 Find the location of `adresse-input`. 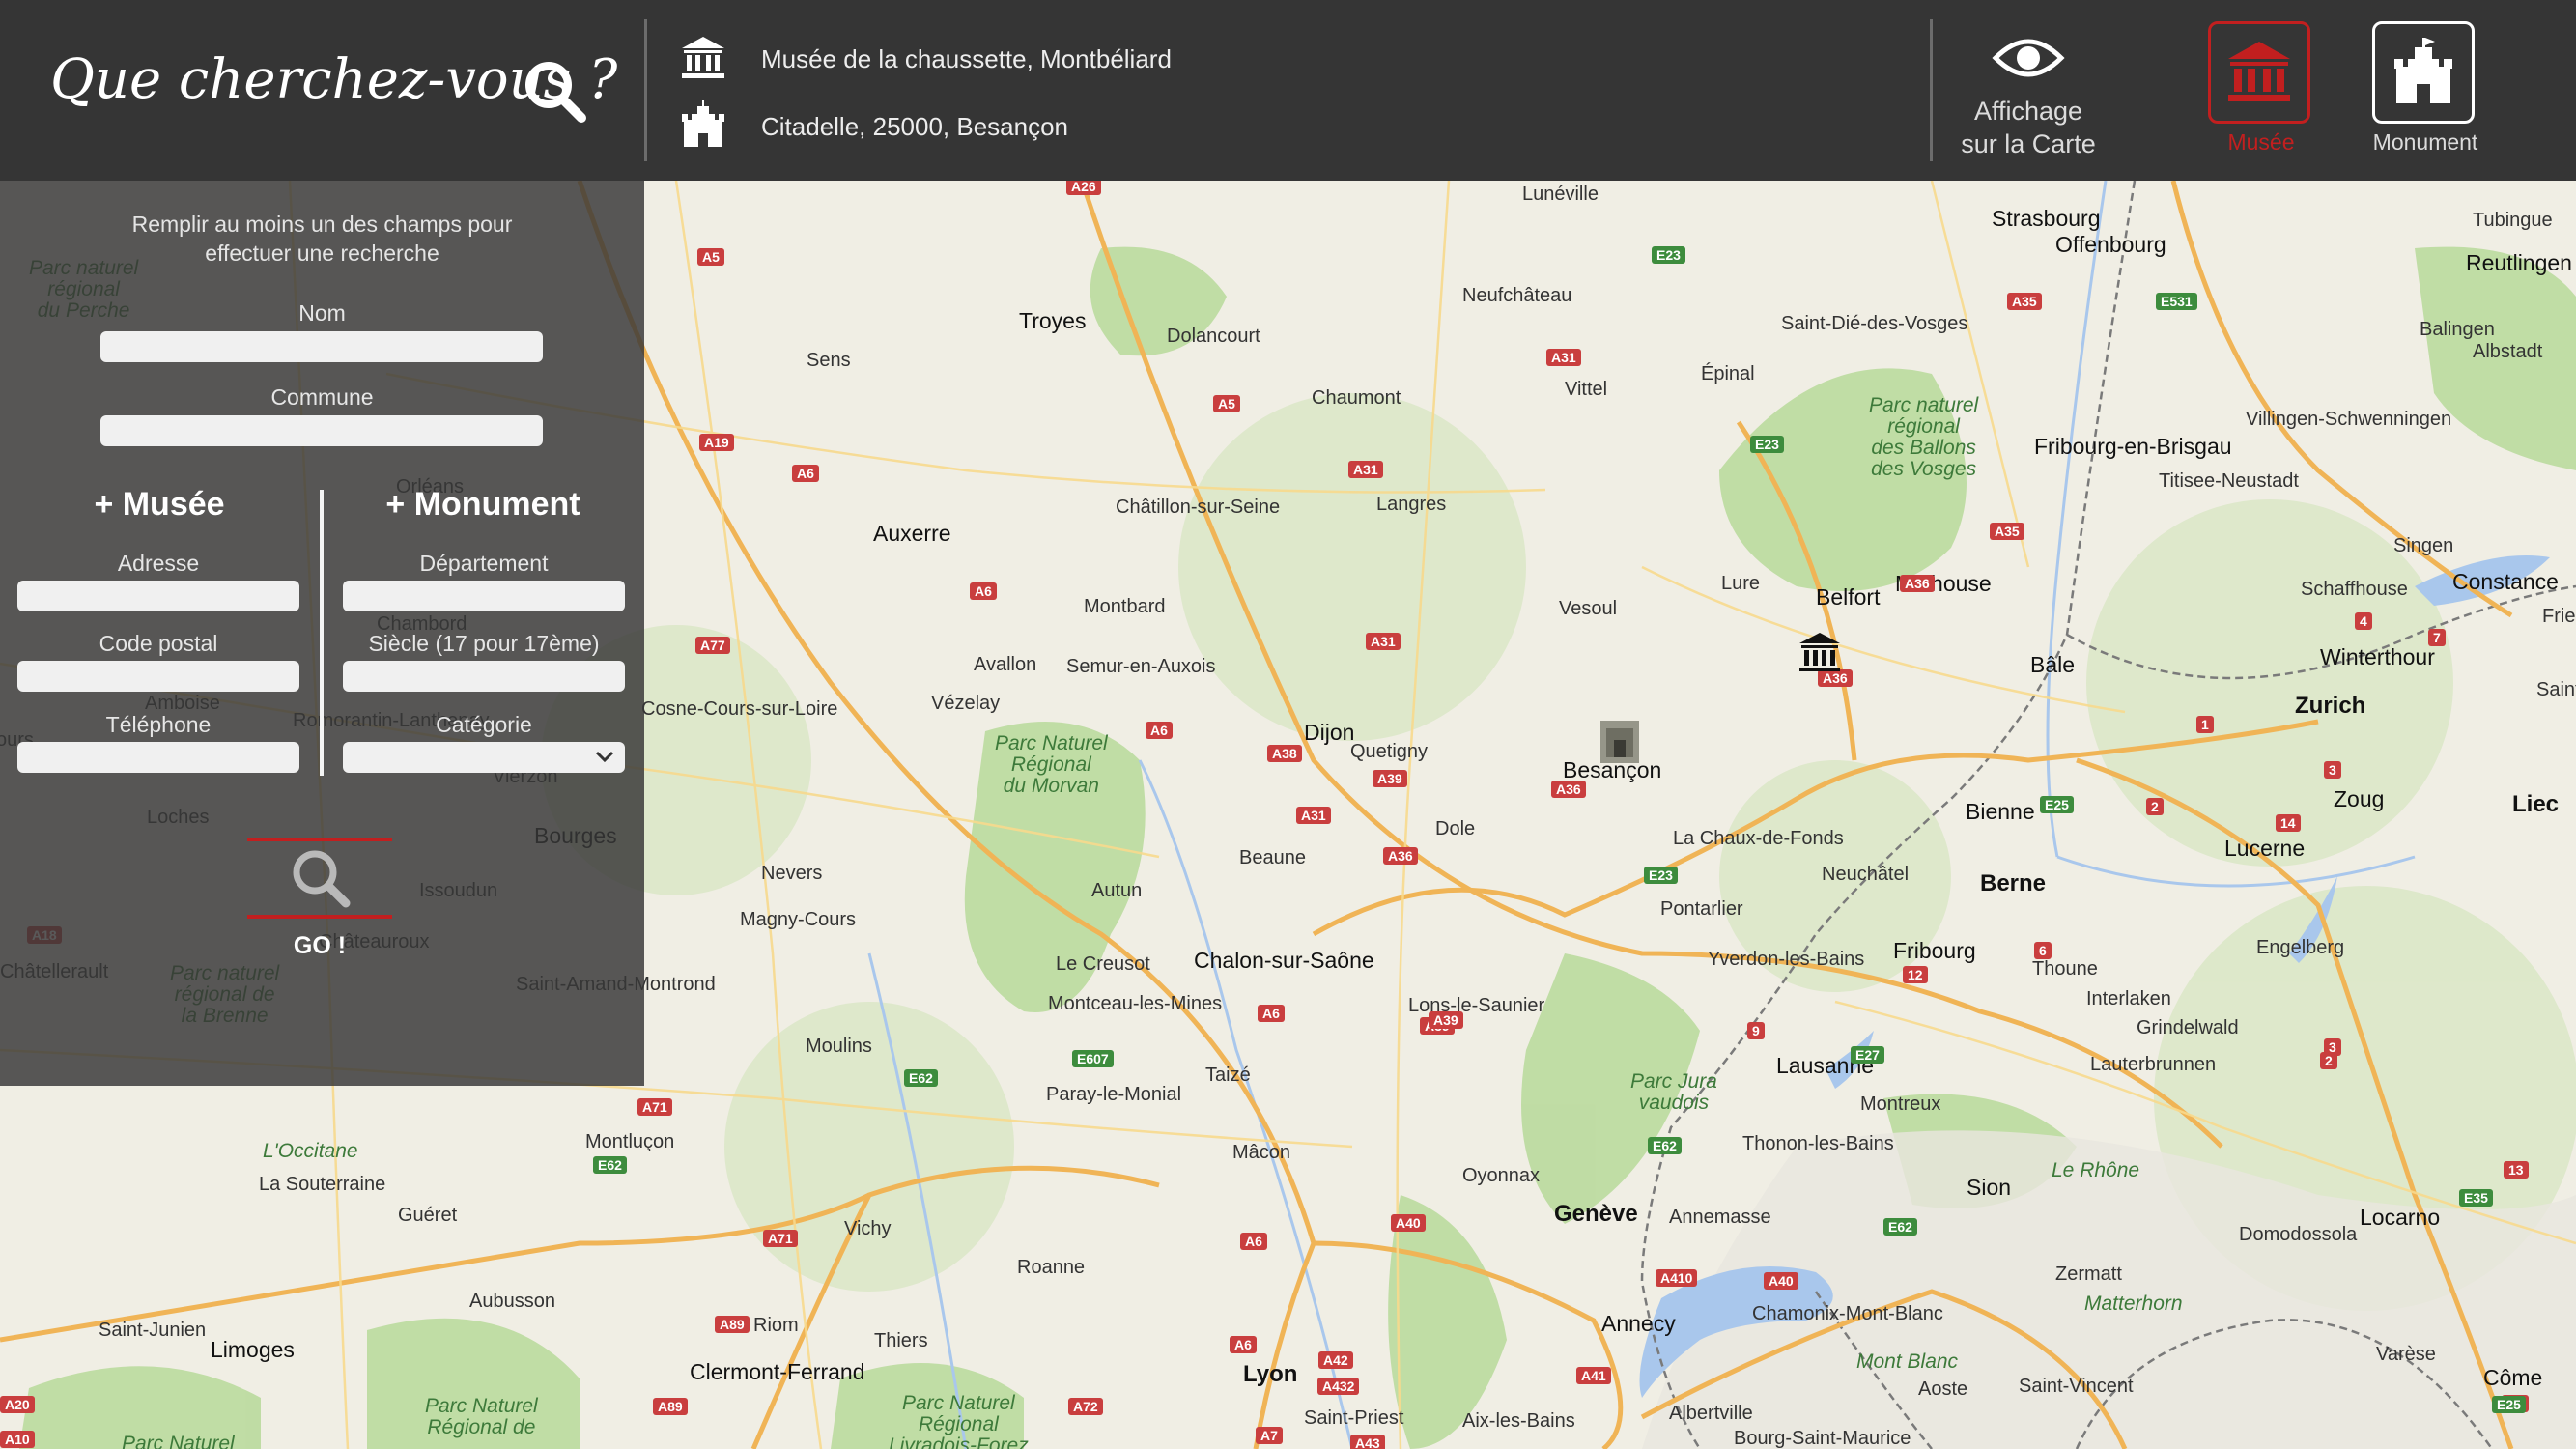

adresse-input is located at coordinates (158, 596).